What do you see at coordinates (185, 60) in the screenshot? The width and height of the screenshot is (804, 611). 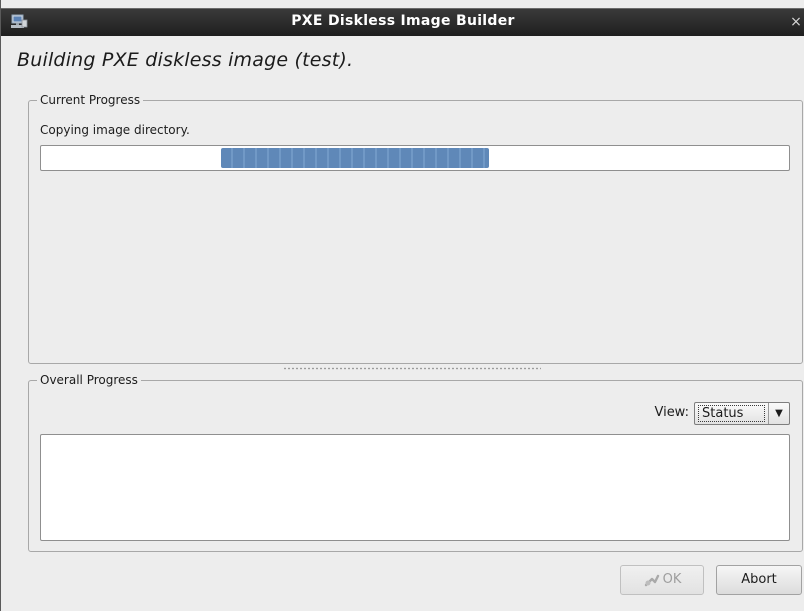 I see `page-title: Building PXE diskless image (test).` at bounding box center [185, 60].